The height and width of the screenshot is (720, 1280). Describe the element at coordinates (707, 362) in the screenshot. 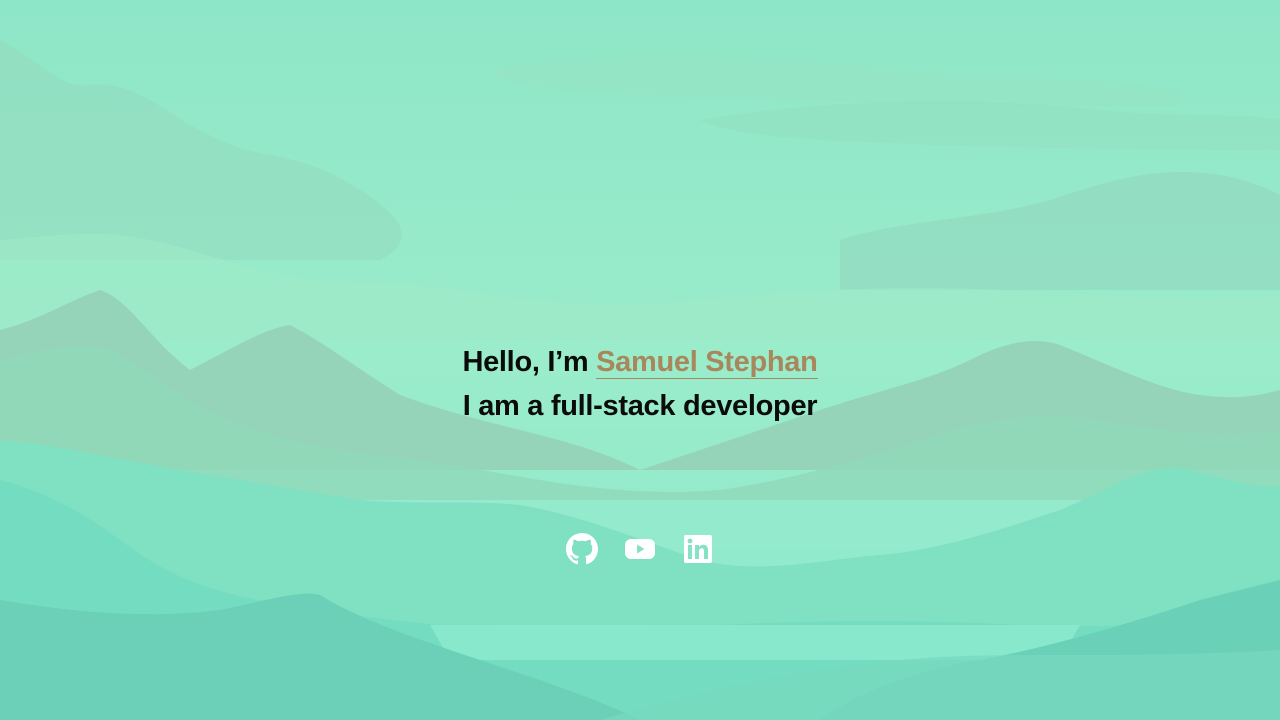

I see `name-link: Samuel Stephan` at that location.